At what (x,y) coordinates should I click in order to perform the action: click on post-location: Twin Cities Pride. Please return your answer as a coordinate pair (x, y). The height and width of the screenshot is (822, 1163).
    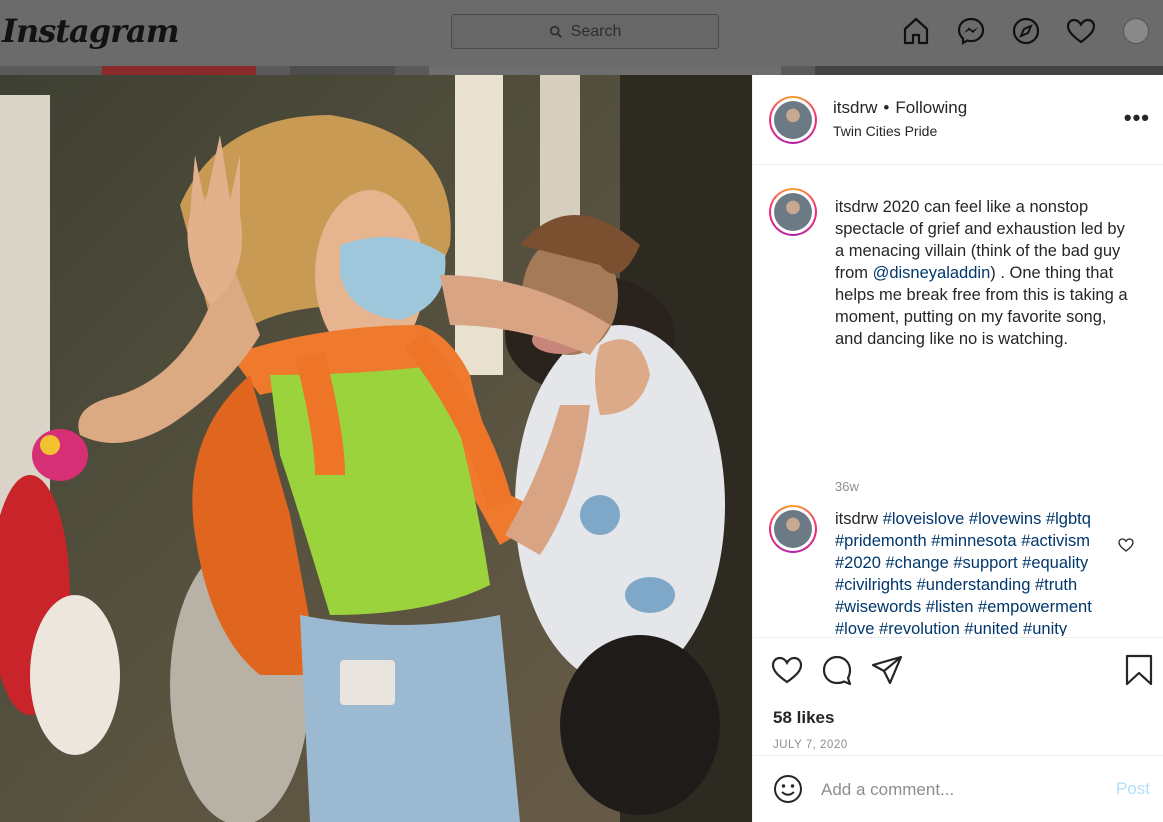
    Looking at the image, I should click on (885, 131).